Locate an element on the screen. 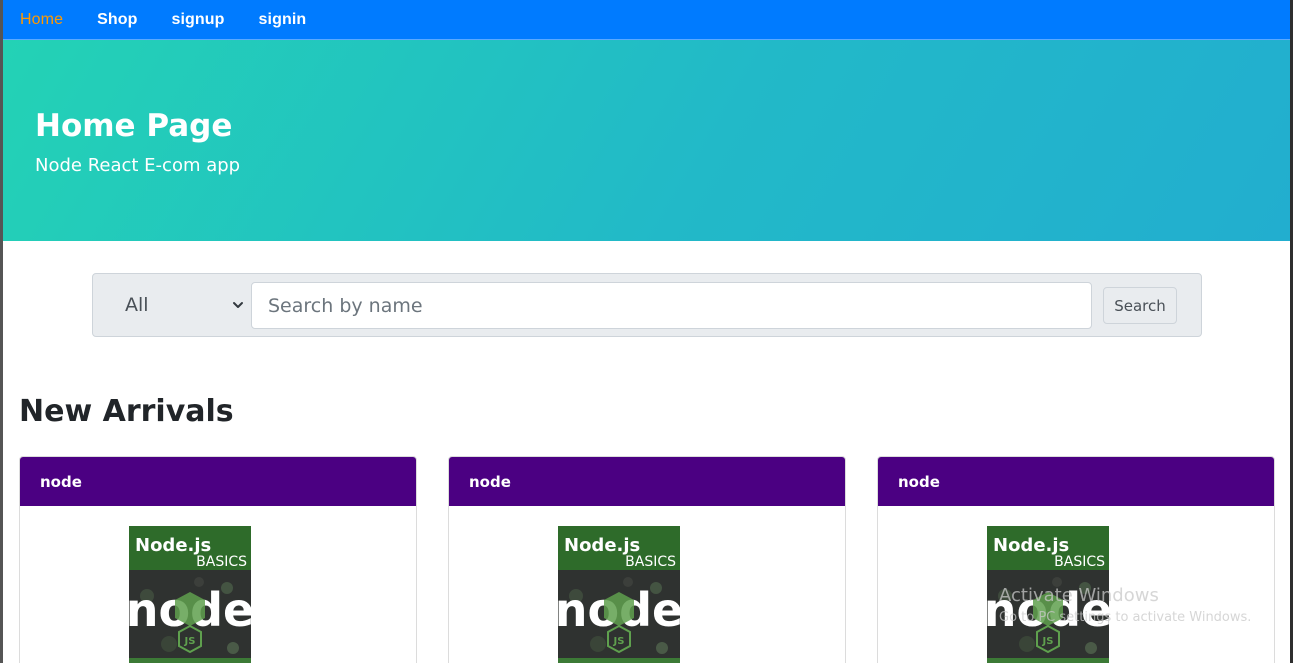  chevron-down-icon is located at coordinates (238, 305).